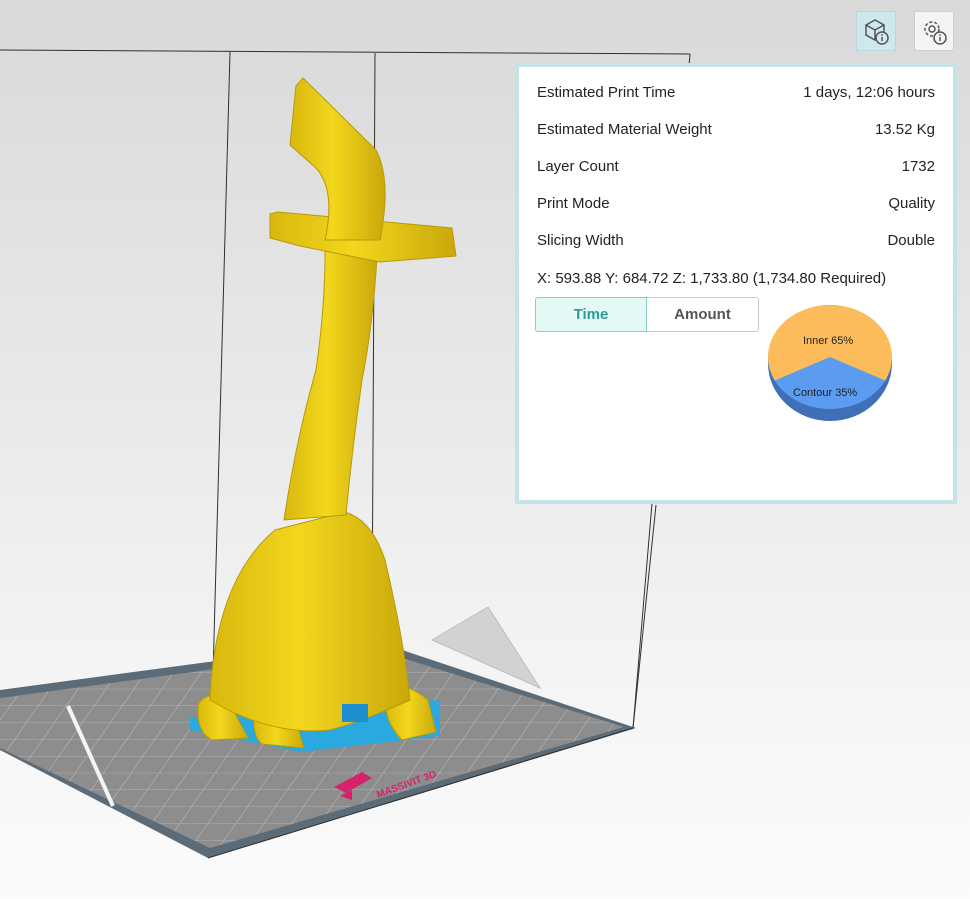 The image size is (970, 899). I want to click on info-row-layer-count: Layer Count 1732, so click(736, 166).